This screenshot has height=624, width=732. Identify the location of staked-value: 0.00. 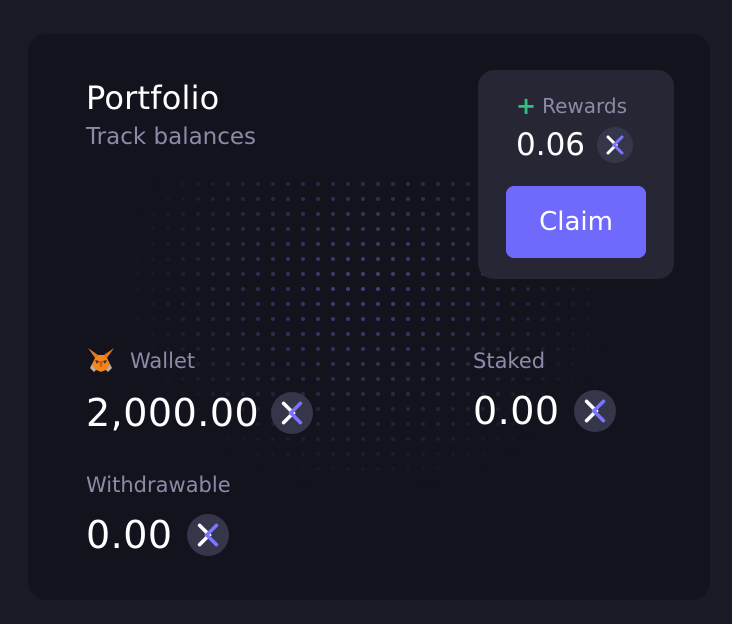
(516, 411).